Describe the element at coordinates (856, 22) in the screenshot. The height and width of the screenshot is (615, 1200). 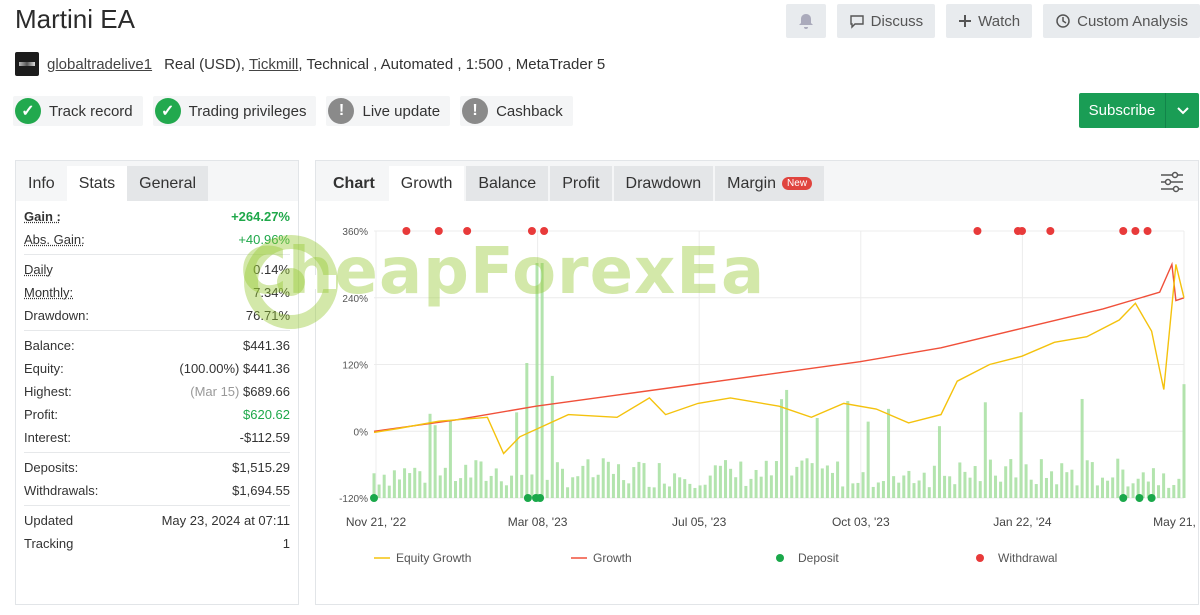
I see `chat-icon` at that location.